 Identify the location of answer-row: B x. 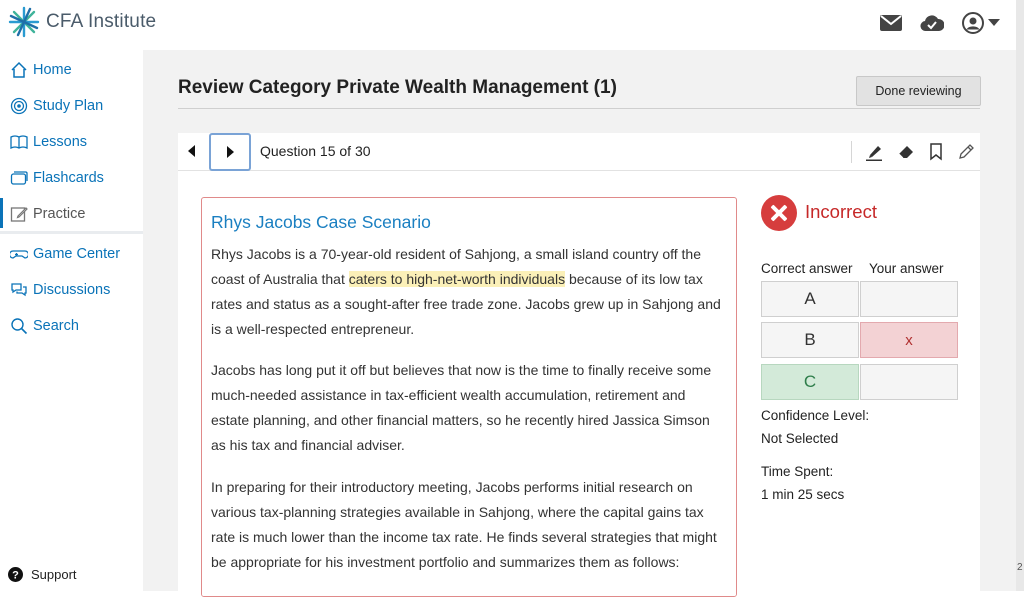
(859, 340).